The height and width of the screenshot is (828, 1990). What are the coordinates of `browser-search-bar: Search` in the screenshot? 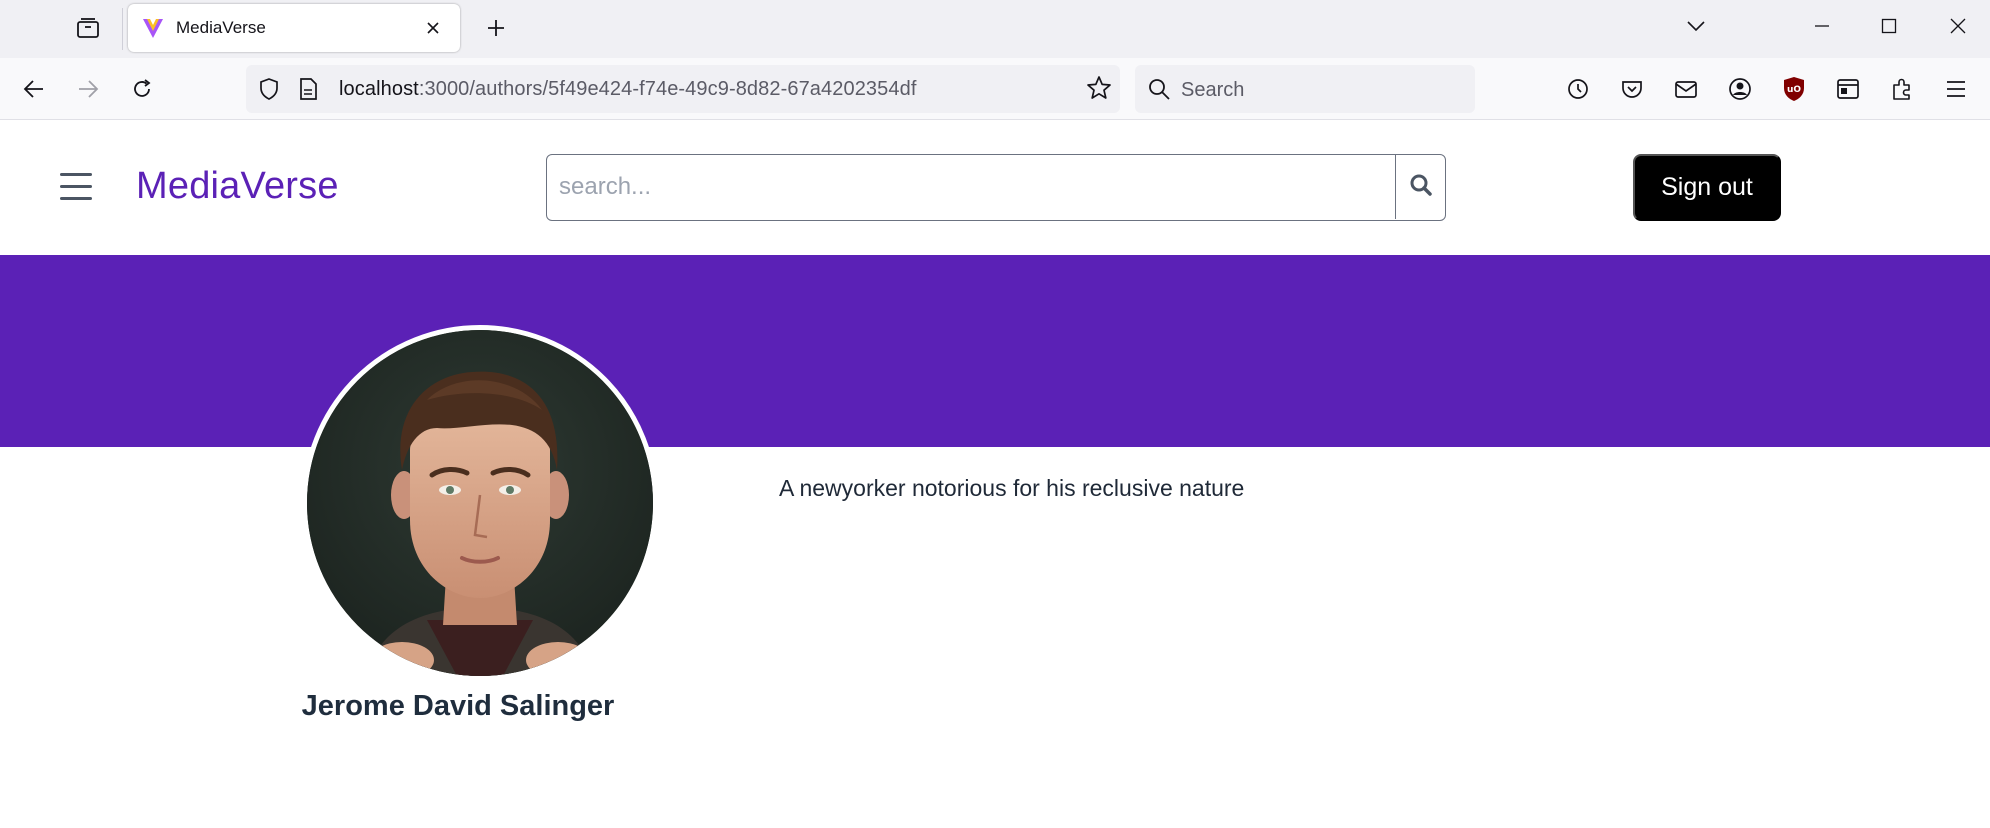 It's located at (1305, 89).